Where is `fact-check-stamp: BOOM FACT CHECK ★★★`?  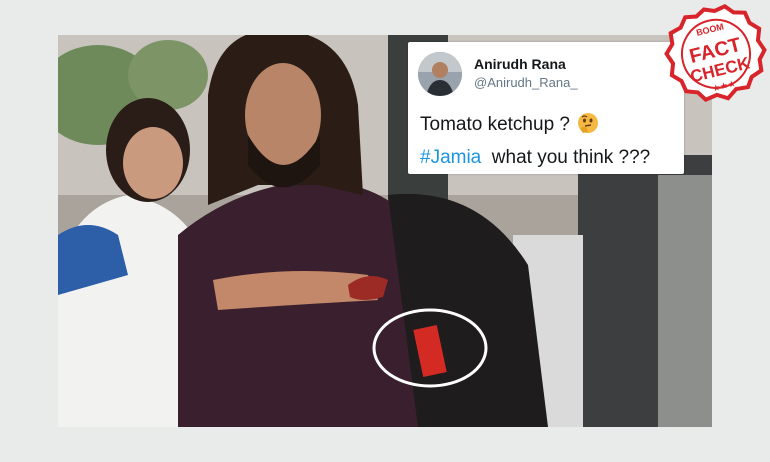
fact-check-stamp: BOOM FACT CHECK ★★★ is located at coordinates (716, 58).